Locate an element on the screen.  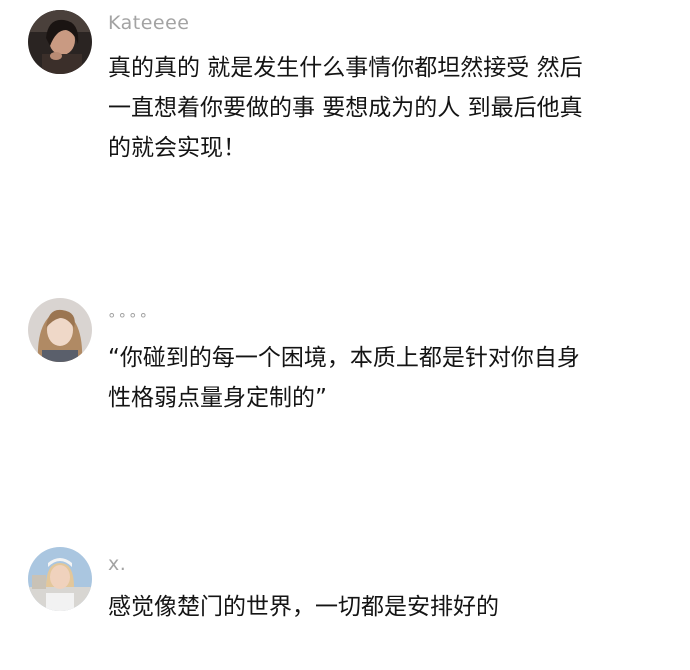
comment-text-line: 性格弱点量身定制的” is located at coordinates (217, 398).